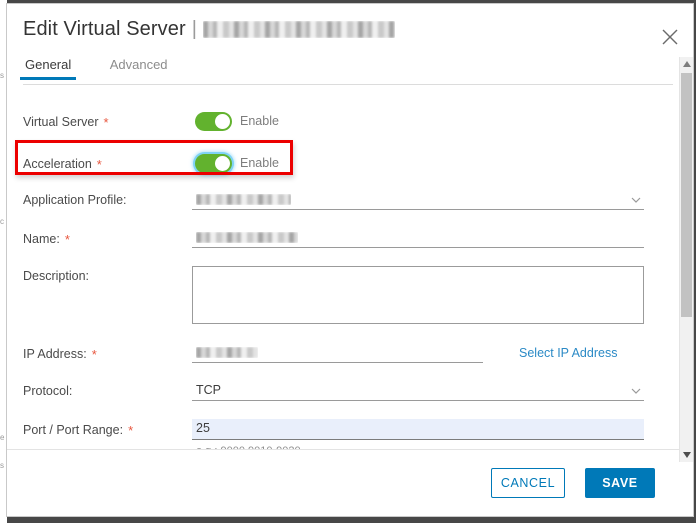 The width and height of the screenshot is (696, 523). I want to click on triangle-up-icon, so click(686, 64).